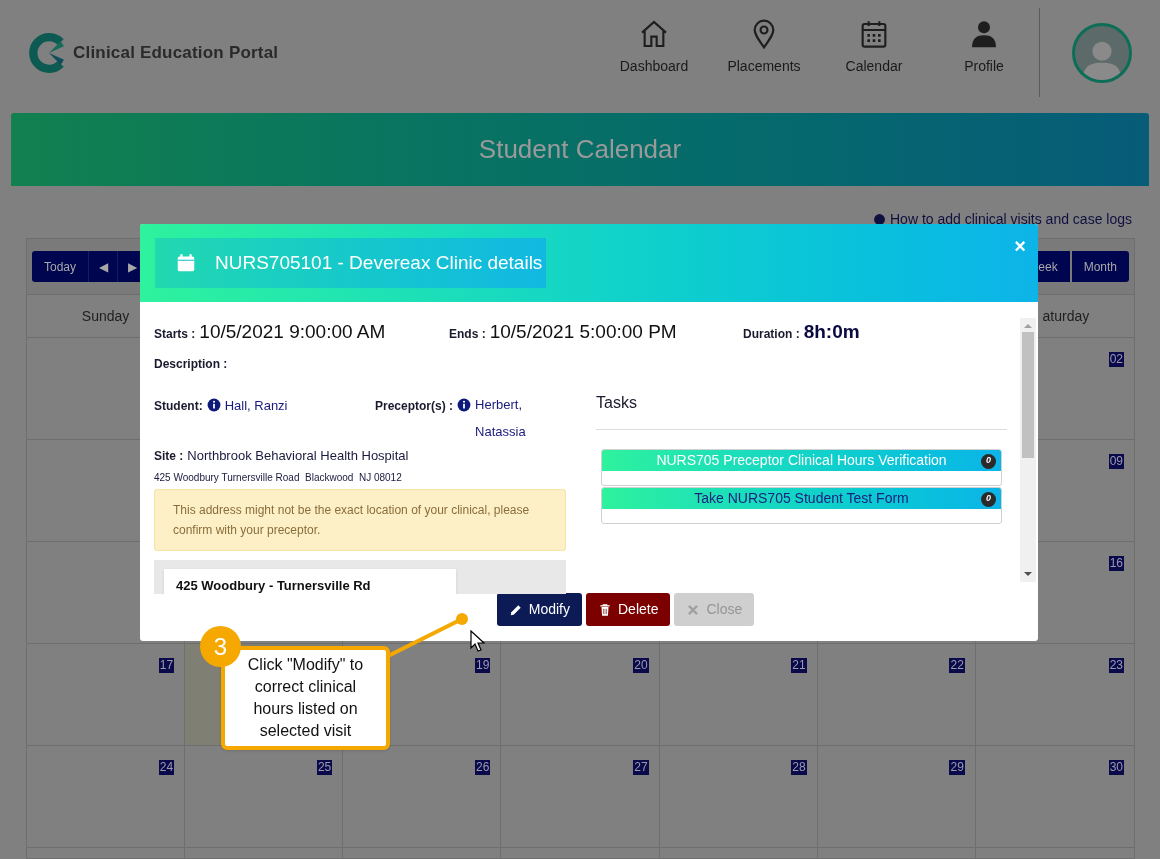  Describe the element at coordinates (764, 52) in the screenshot. I see `nav-item: Placements` at that location.